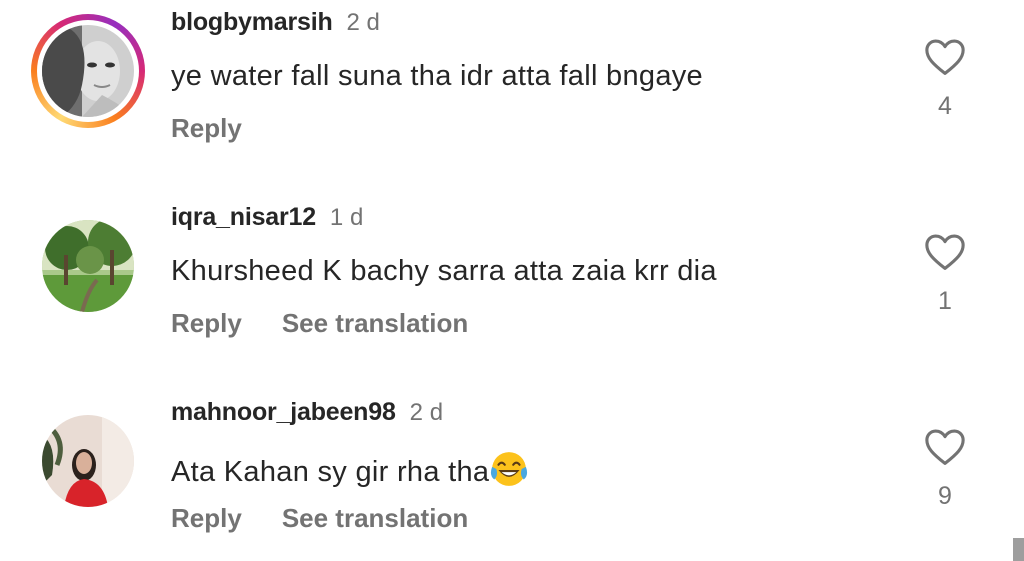  What do you see at coordinates (945, 301) in the screenshot?
I see `like-count: 1` at bounding box center [945, 301].